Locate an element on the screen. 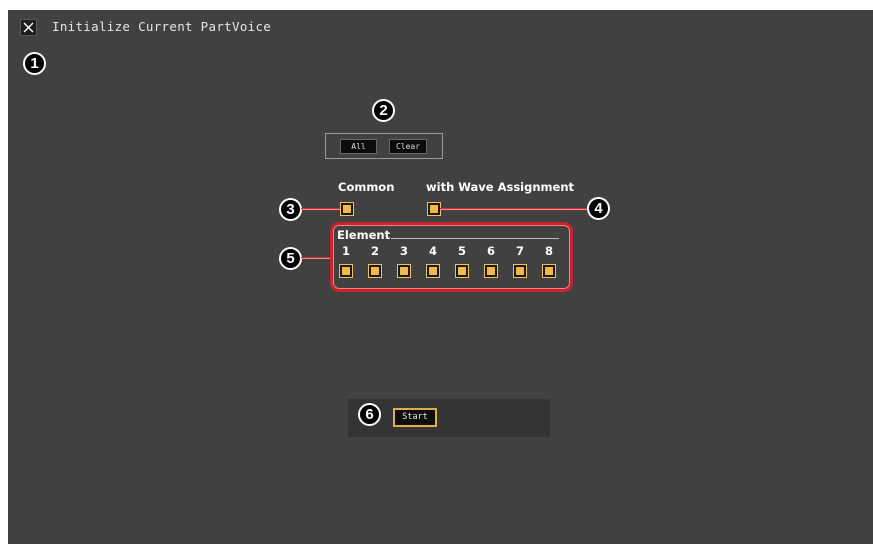  element-divider is located at coordinates (475, 238).